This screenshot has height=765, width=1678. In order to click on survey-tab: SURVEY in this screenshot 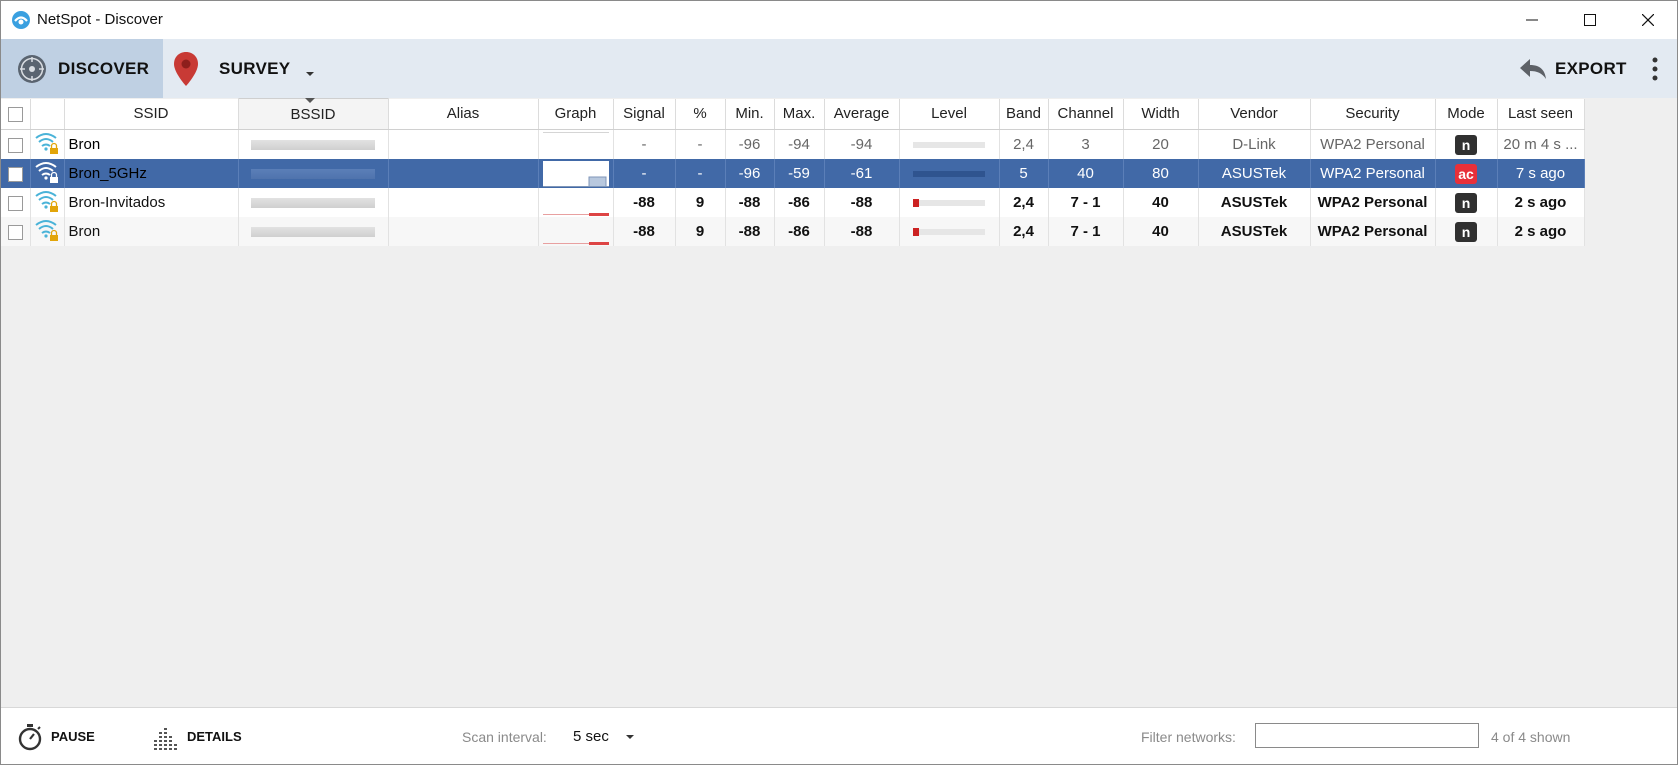, I will do `click(231, 68)`.